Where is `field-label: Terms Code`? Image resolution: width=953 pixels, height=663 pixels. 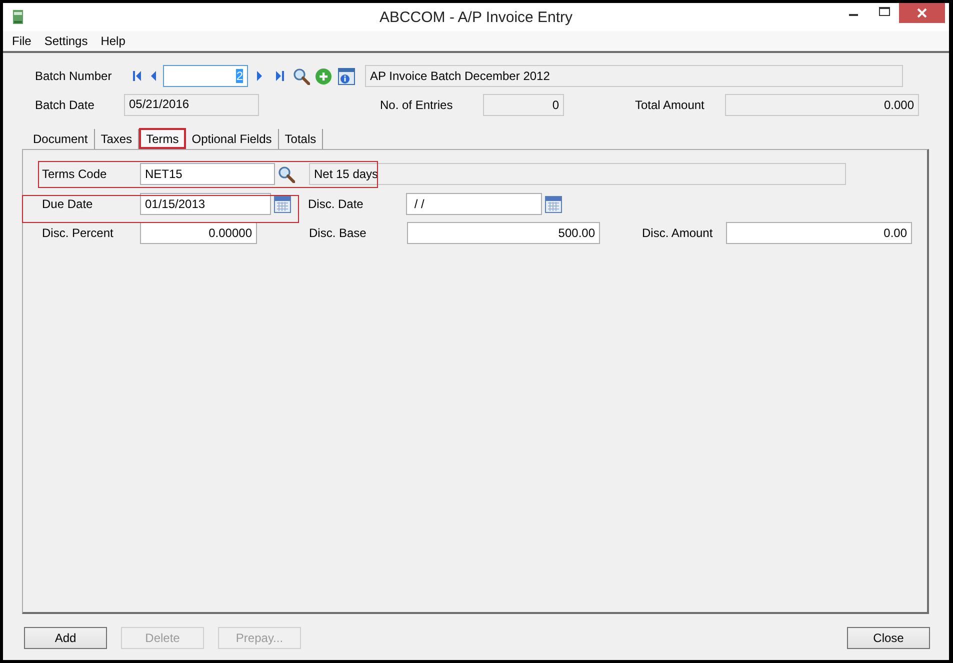 field-label: Terms Code is located at coordinates (75, 174).